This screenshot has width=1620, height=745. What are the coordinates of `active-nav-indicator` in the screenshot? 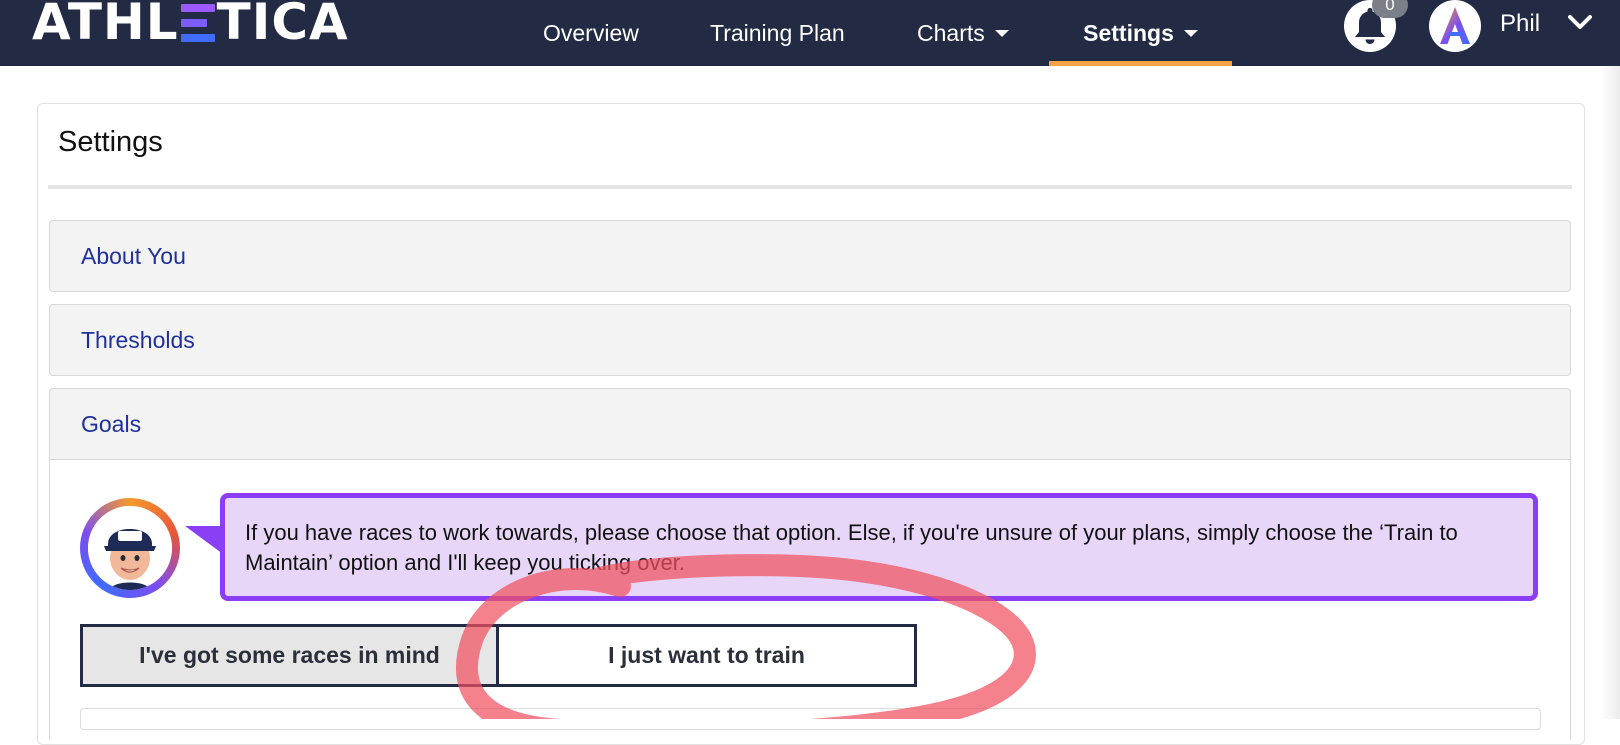 It's located at (1140, 63).